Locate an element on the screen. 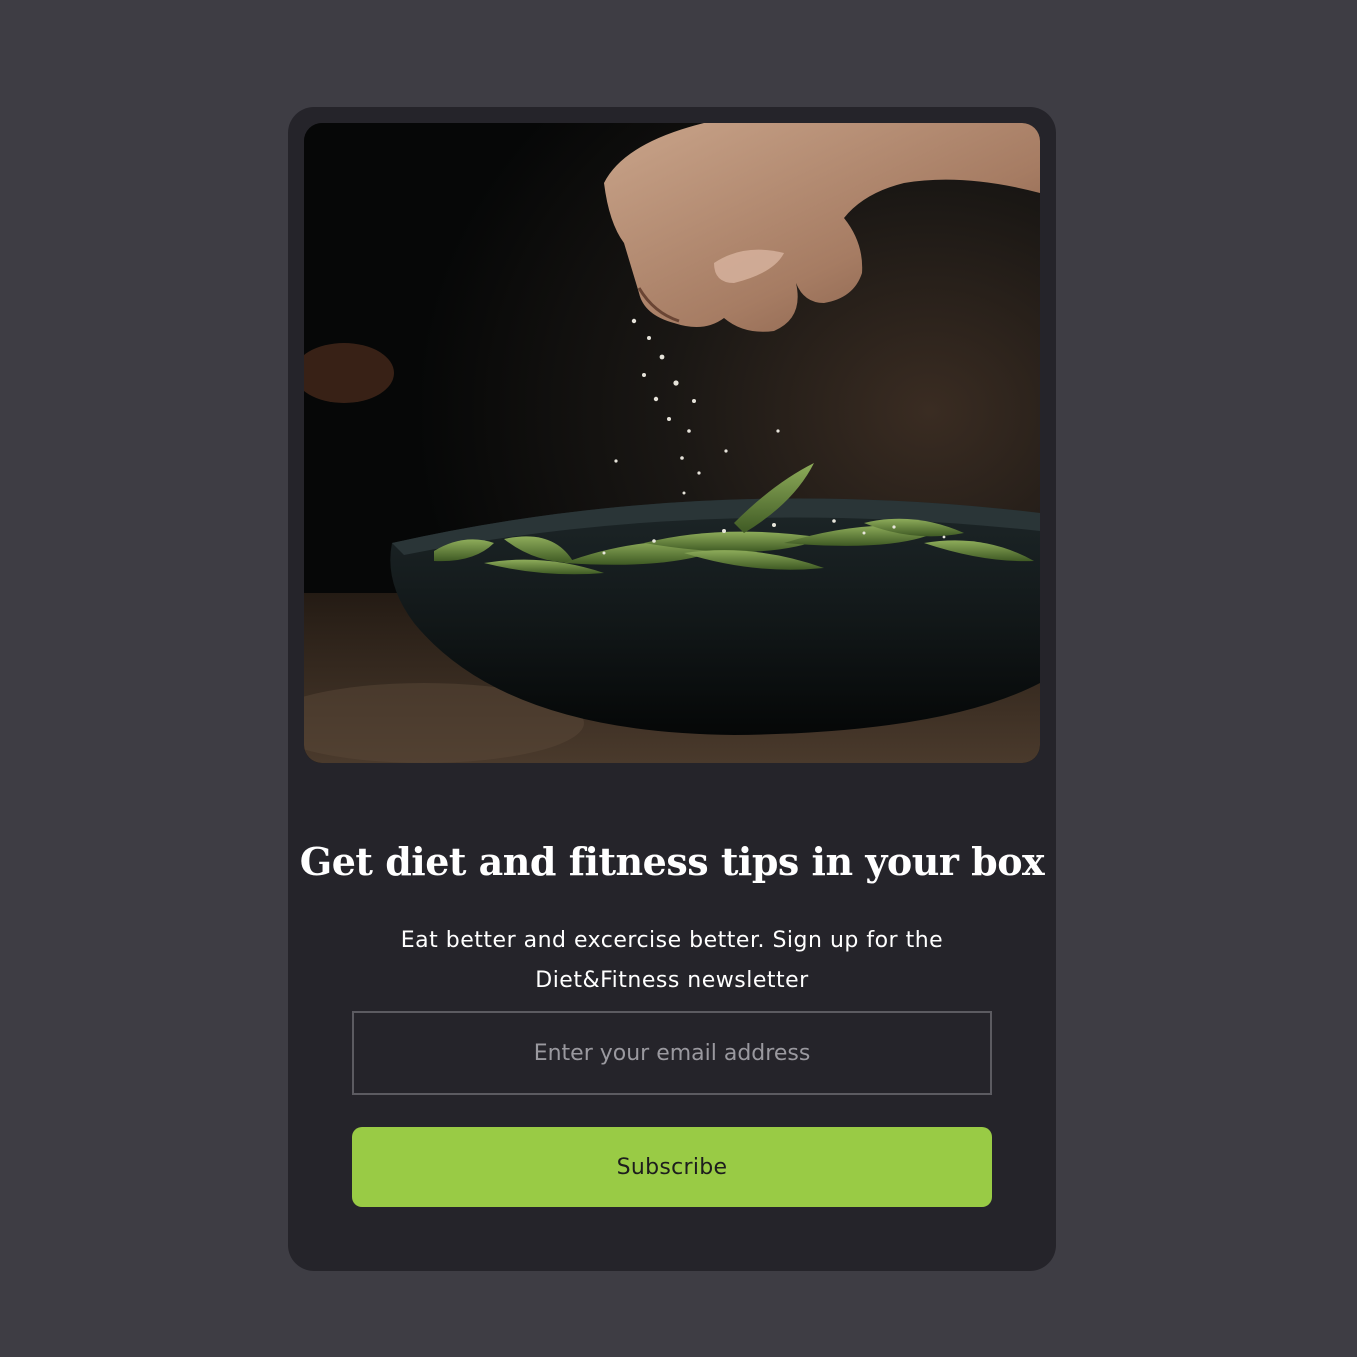 This screenshot has height=1357, width=1357. email-input is located at coordinates (672, 1053).